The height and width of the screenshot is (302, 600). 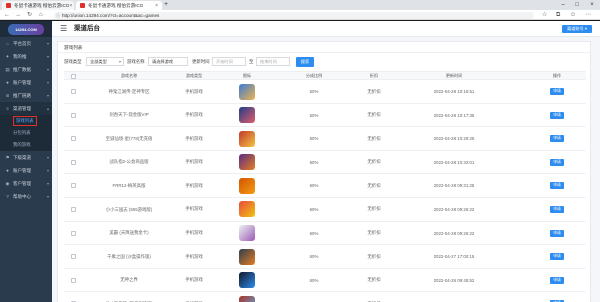 What do you see at coordinates (129, 297) in the screenshot?
I see `game-name-cell: 战斗天使萌 (天使剧情版)` at bounding box center [129, 297].